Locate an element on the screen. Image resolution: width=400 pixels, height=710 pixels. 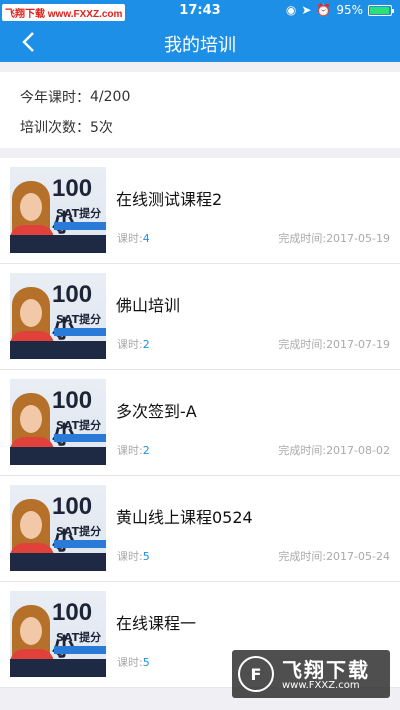
hours-value: 4 is located at coordinates (146, 238).